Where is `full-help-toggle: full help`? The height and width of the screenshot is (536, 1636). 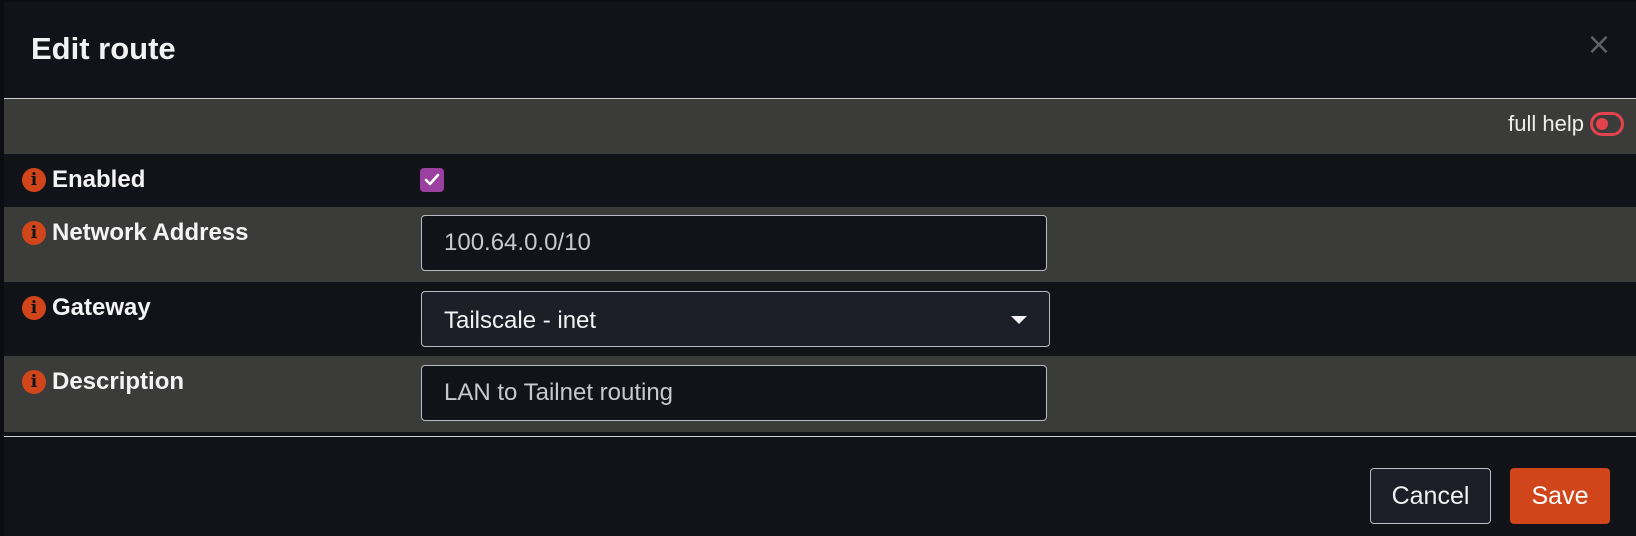
full-help-toggle: full help is located at coordinates (1566, 124).